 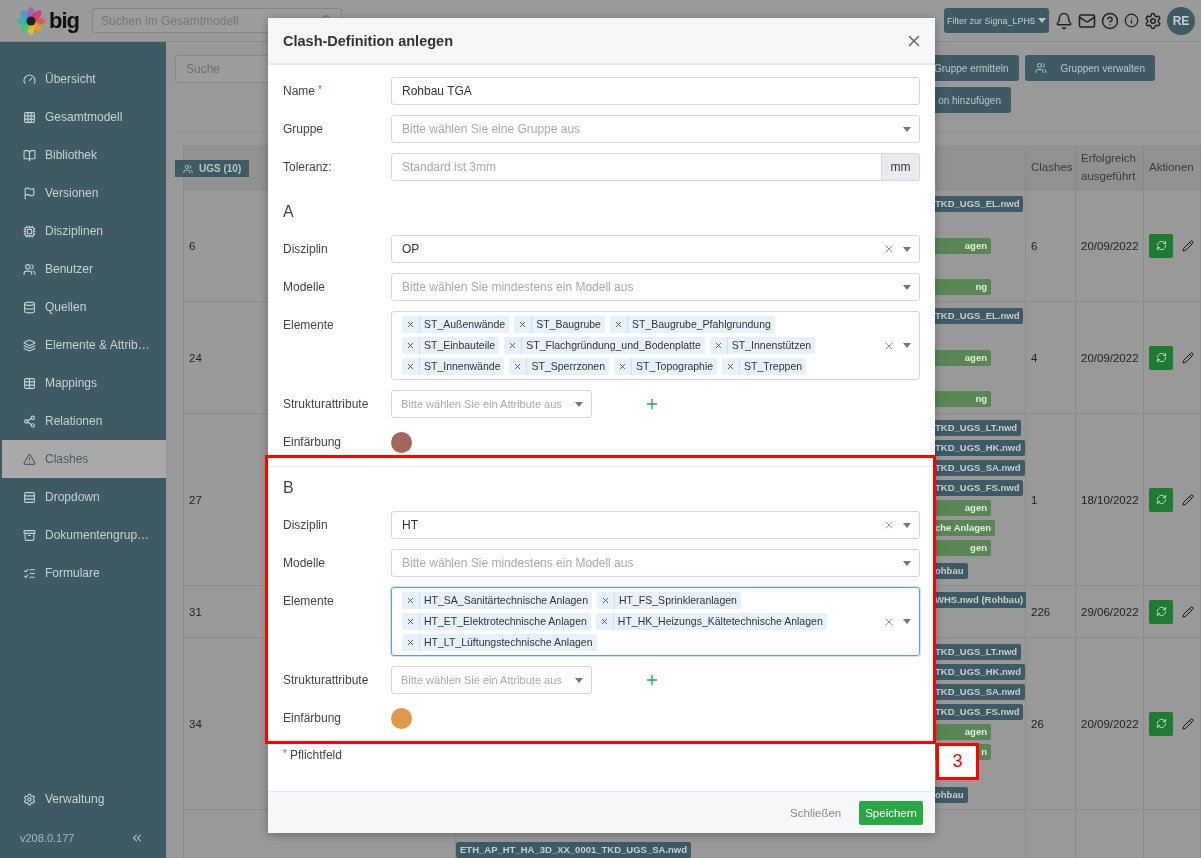 What do you see at coordinates (289, 488) in the screenshot?
I see `section-heading: B` at bounding box center [289, 488].